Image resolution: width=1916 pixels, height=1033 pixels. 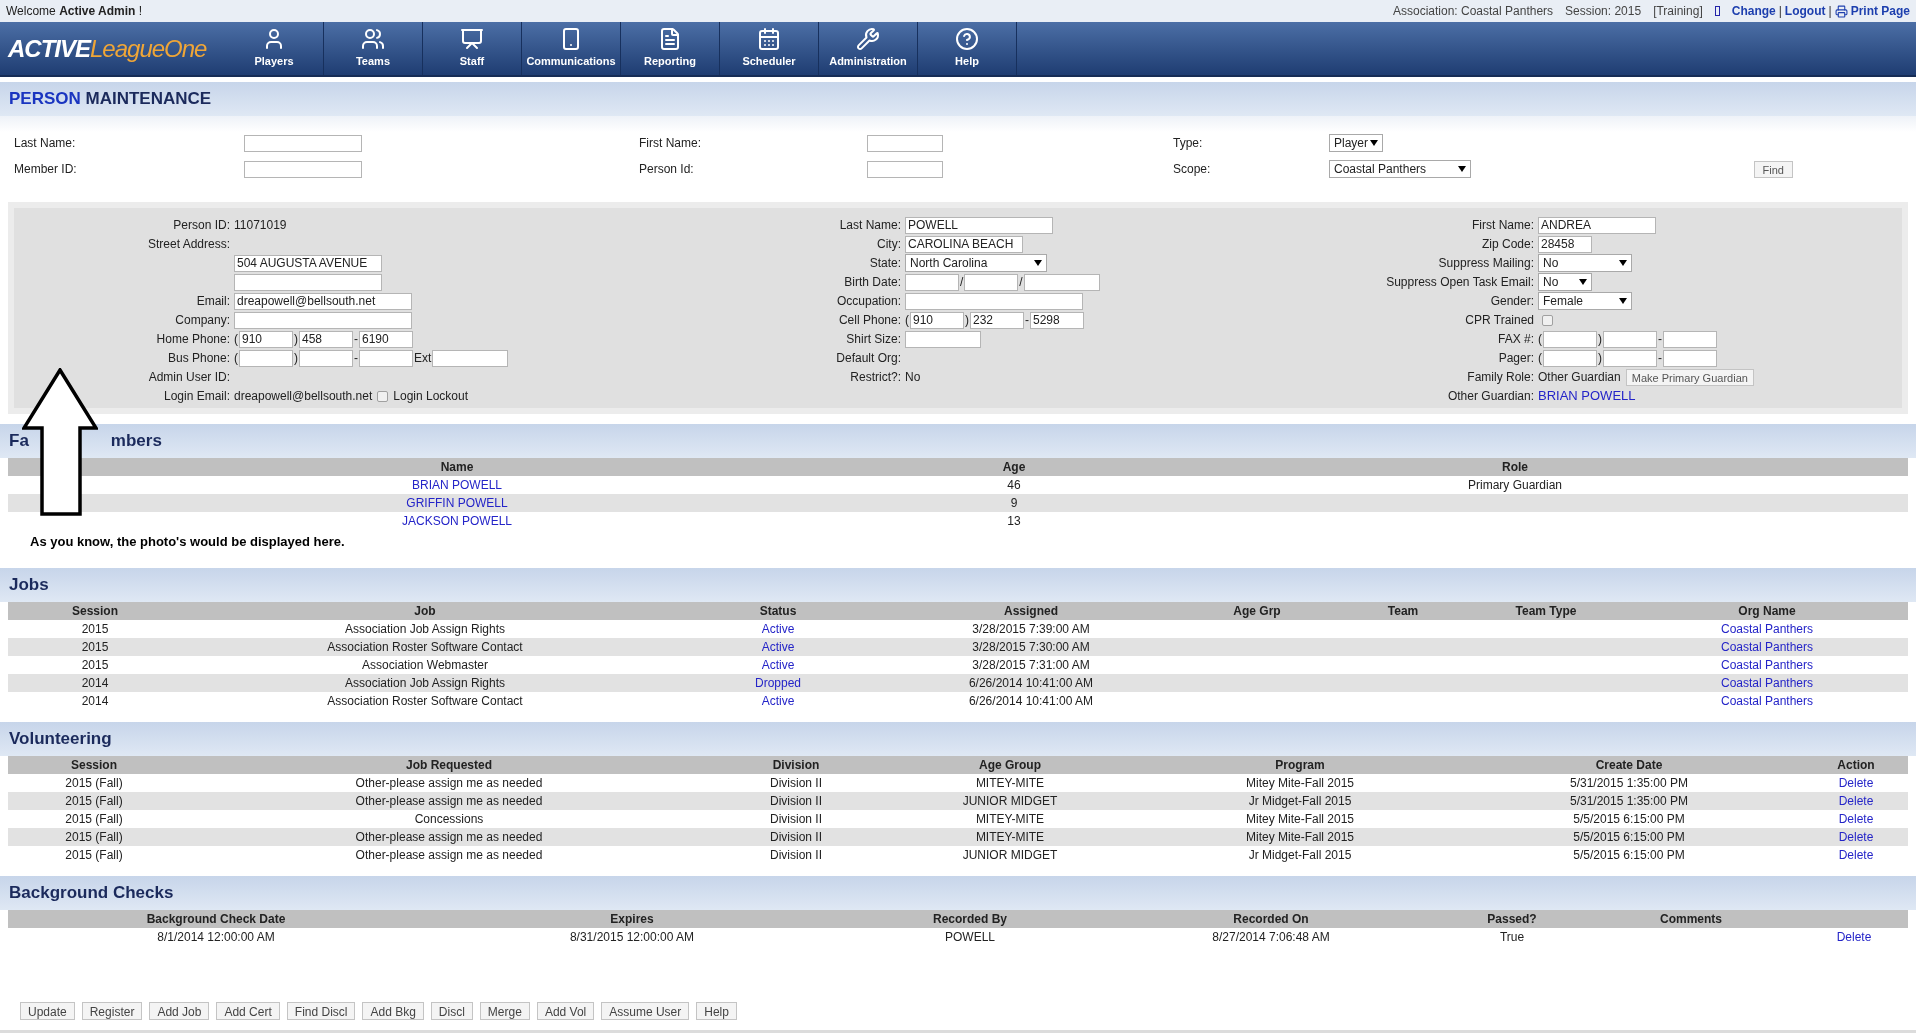 I want to click on field-value: Login Lockout, so click(x=430, y=396).